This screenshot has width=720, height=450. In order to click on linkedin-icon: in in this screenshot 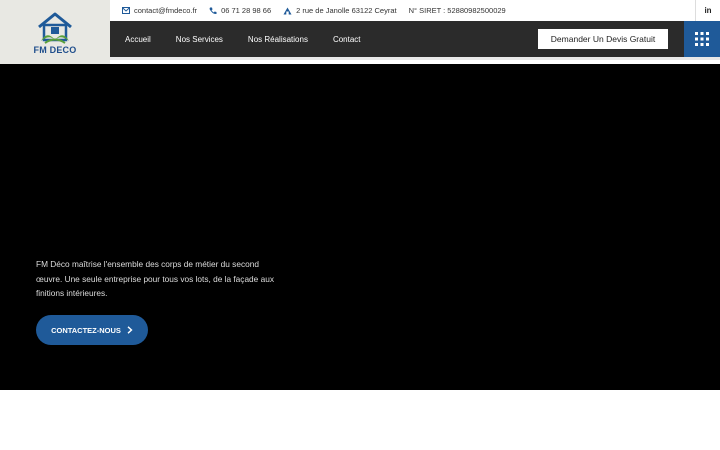, I will do `click(707, 10)`.